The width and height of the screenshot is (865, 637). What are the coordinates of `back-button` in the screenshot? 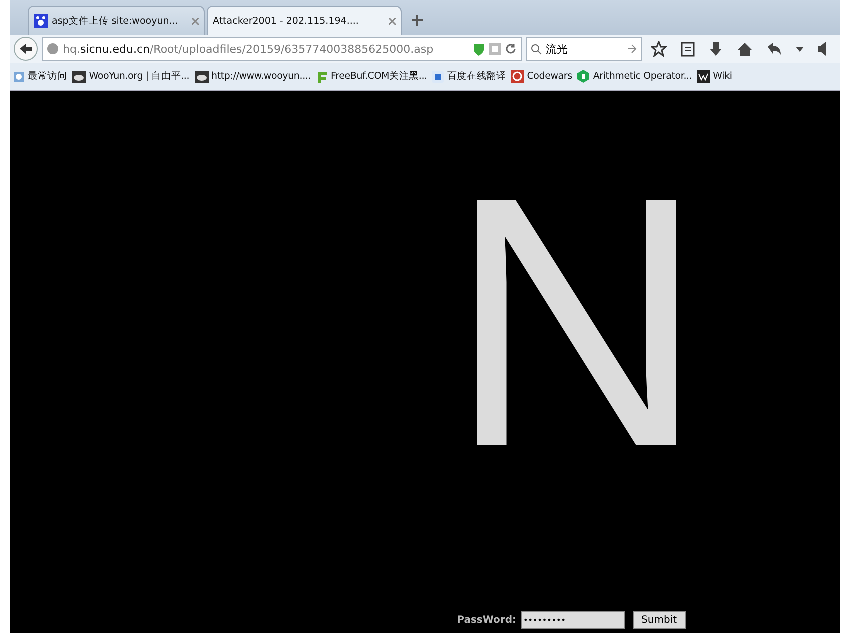 It's located at (26, 49).